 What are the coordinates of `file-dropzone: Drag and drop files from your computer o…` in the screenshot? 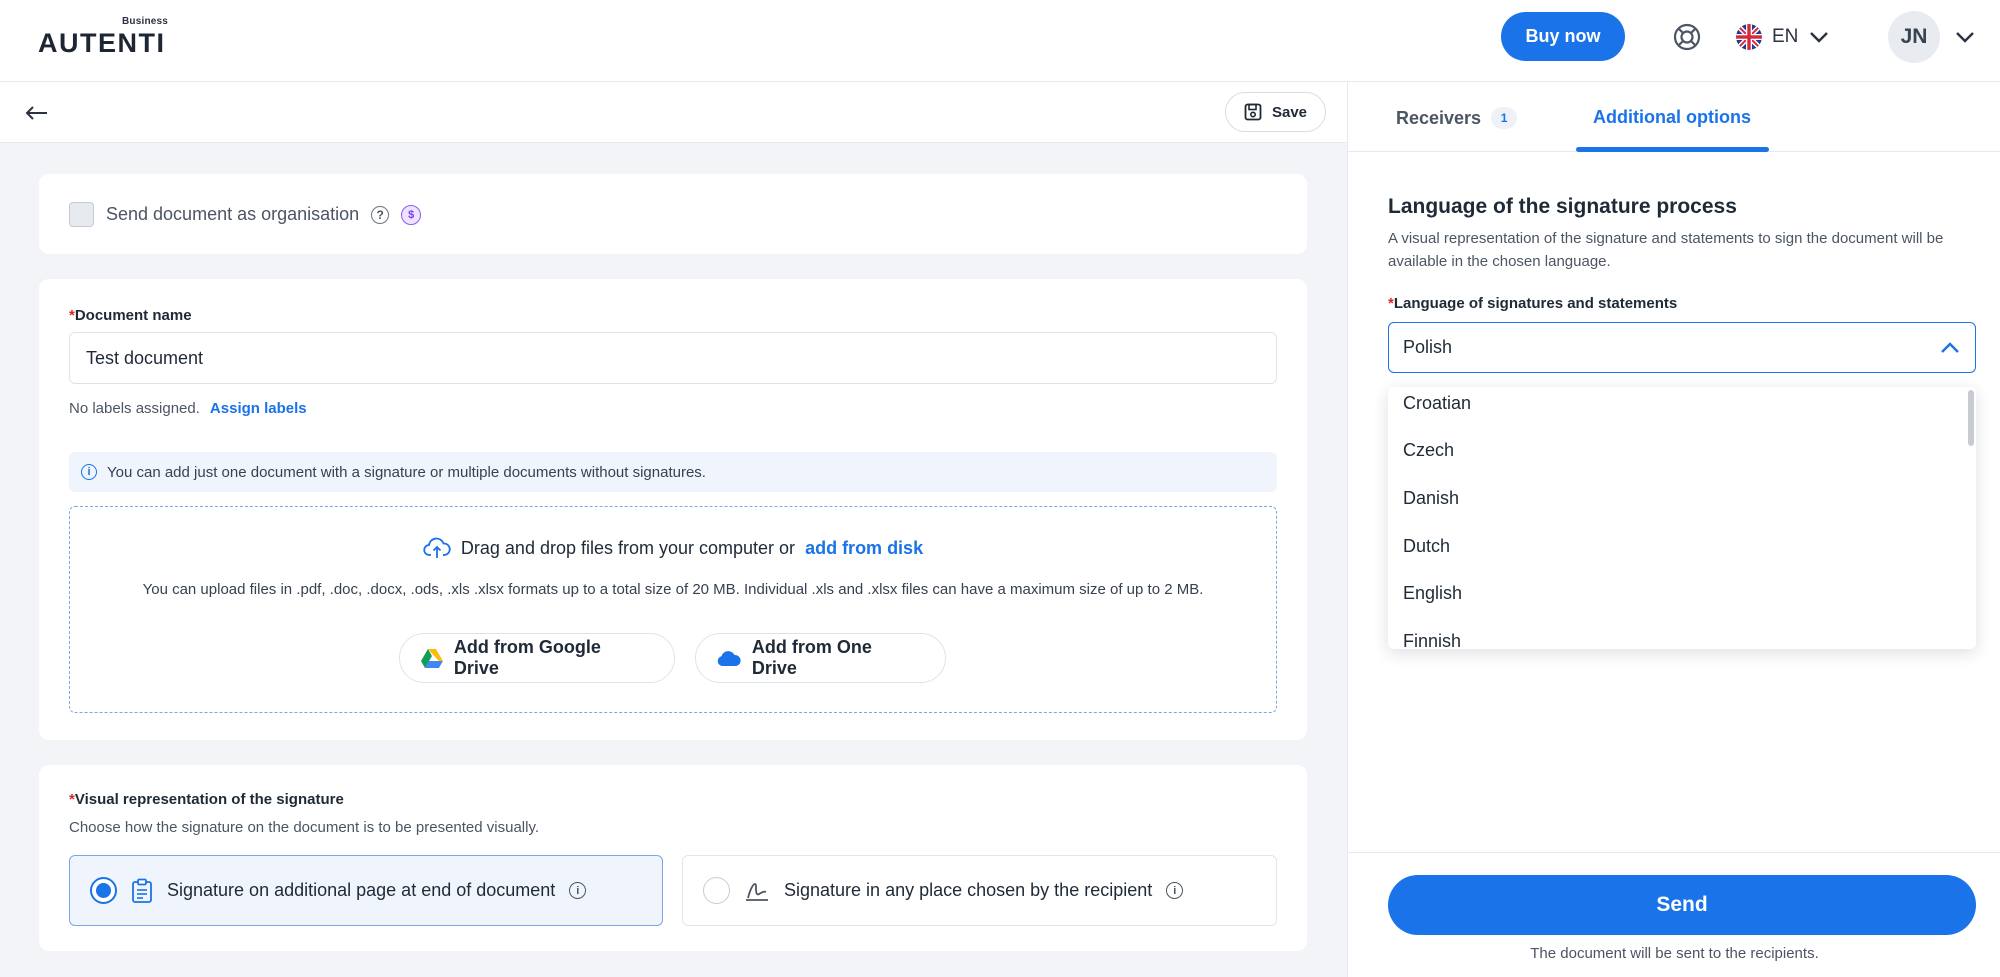 It's located at (673, 609).